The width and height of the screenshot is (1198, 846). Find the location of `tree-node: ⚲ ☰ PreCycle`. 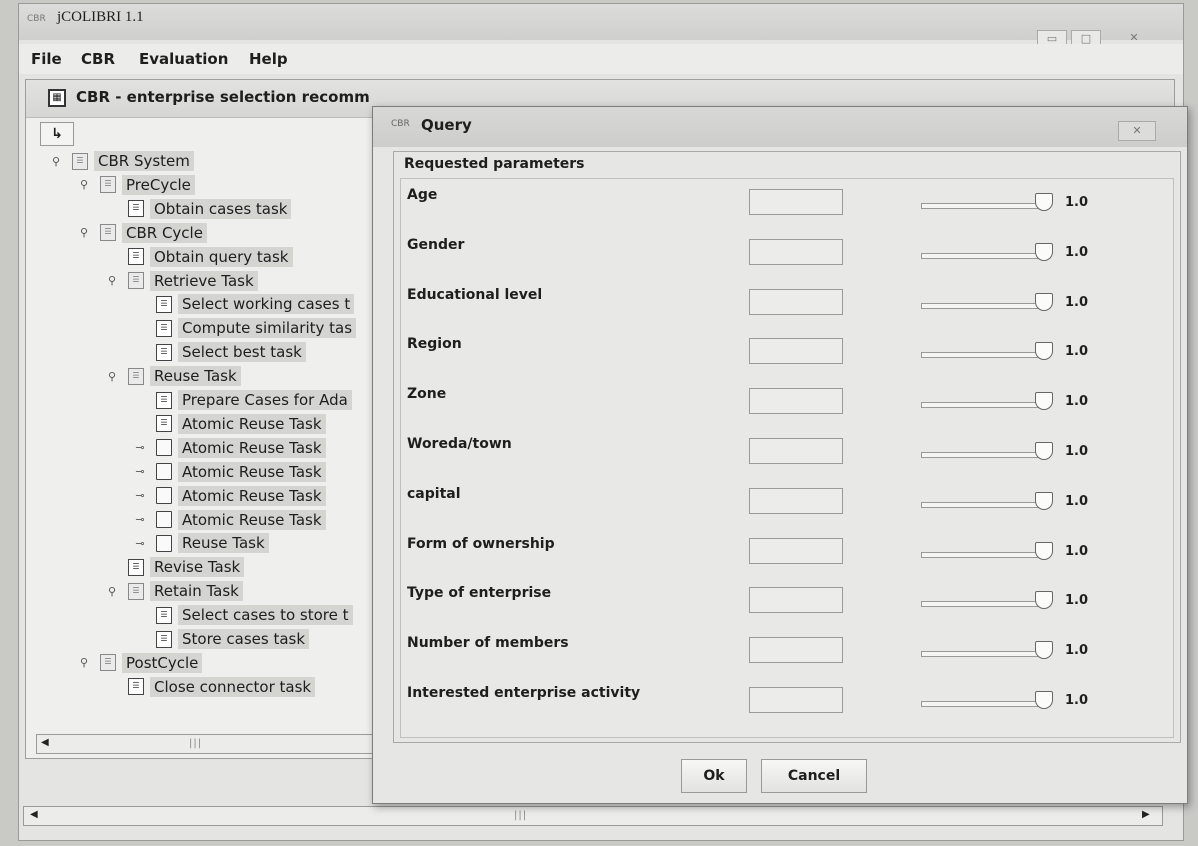

tree-node: ⚲ ☰ PreCycle is located at coordinates (136, 185).